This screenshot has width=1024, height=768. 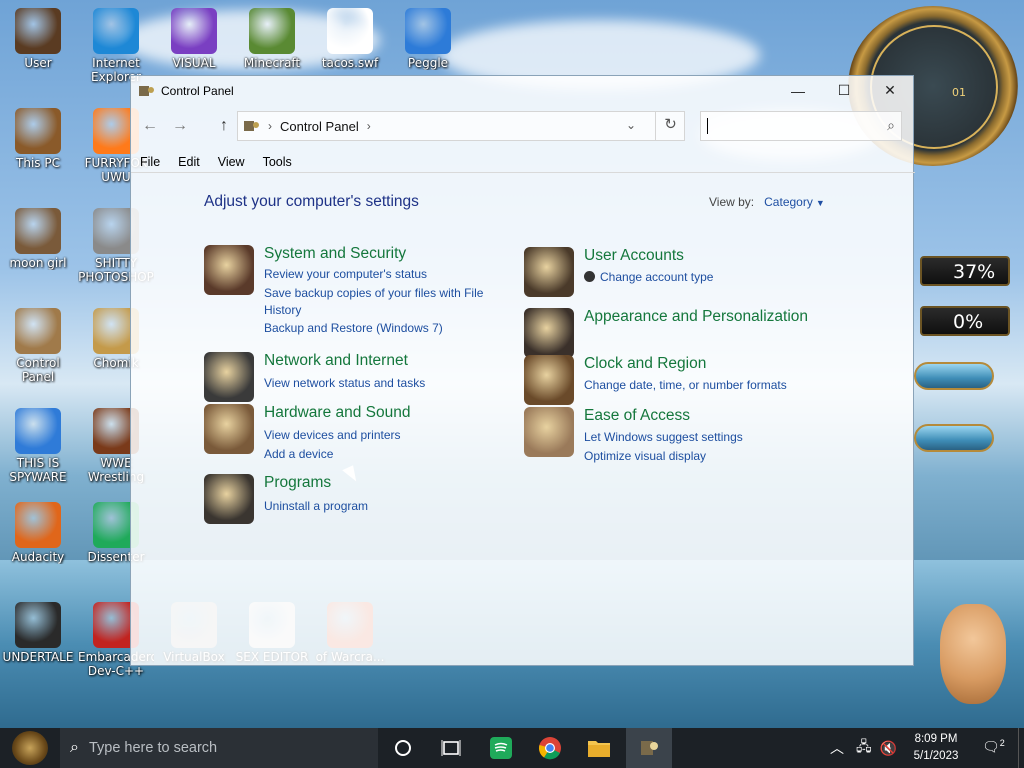 I want to click on category-title: Programs, so click(x=297, y=483).